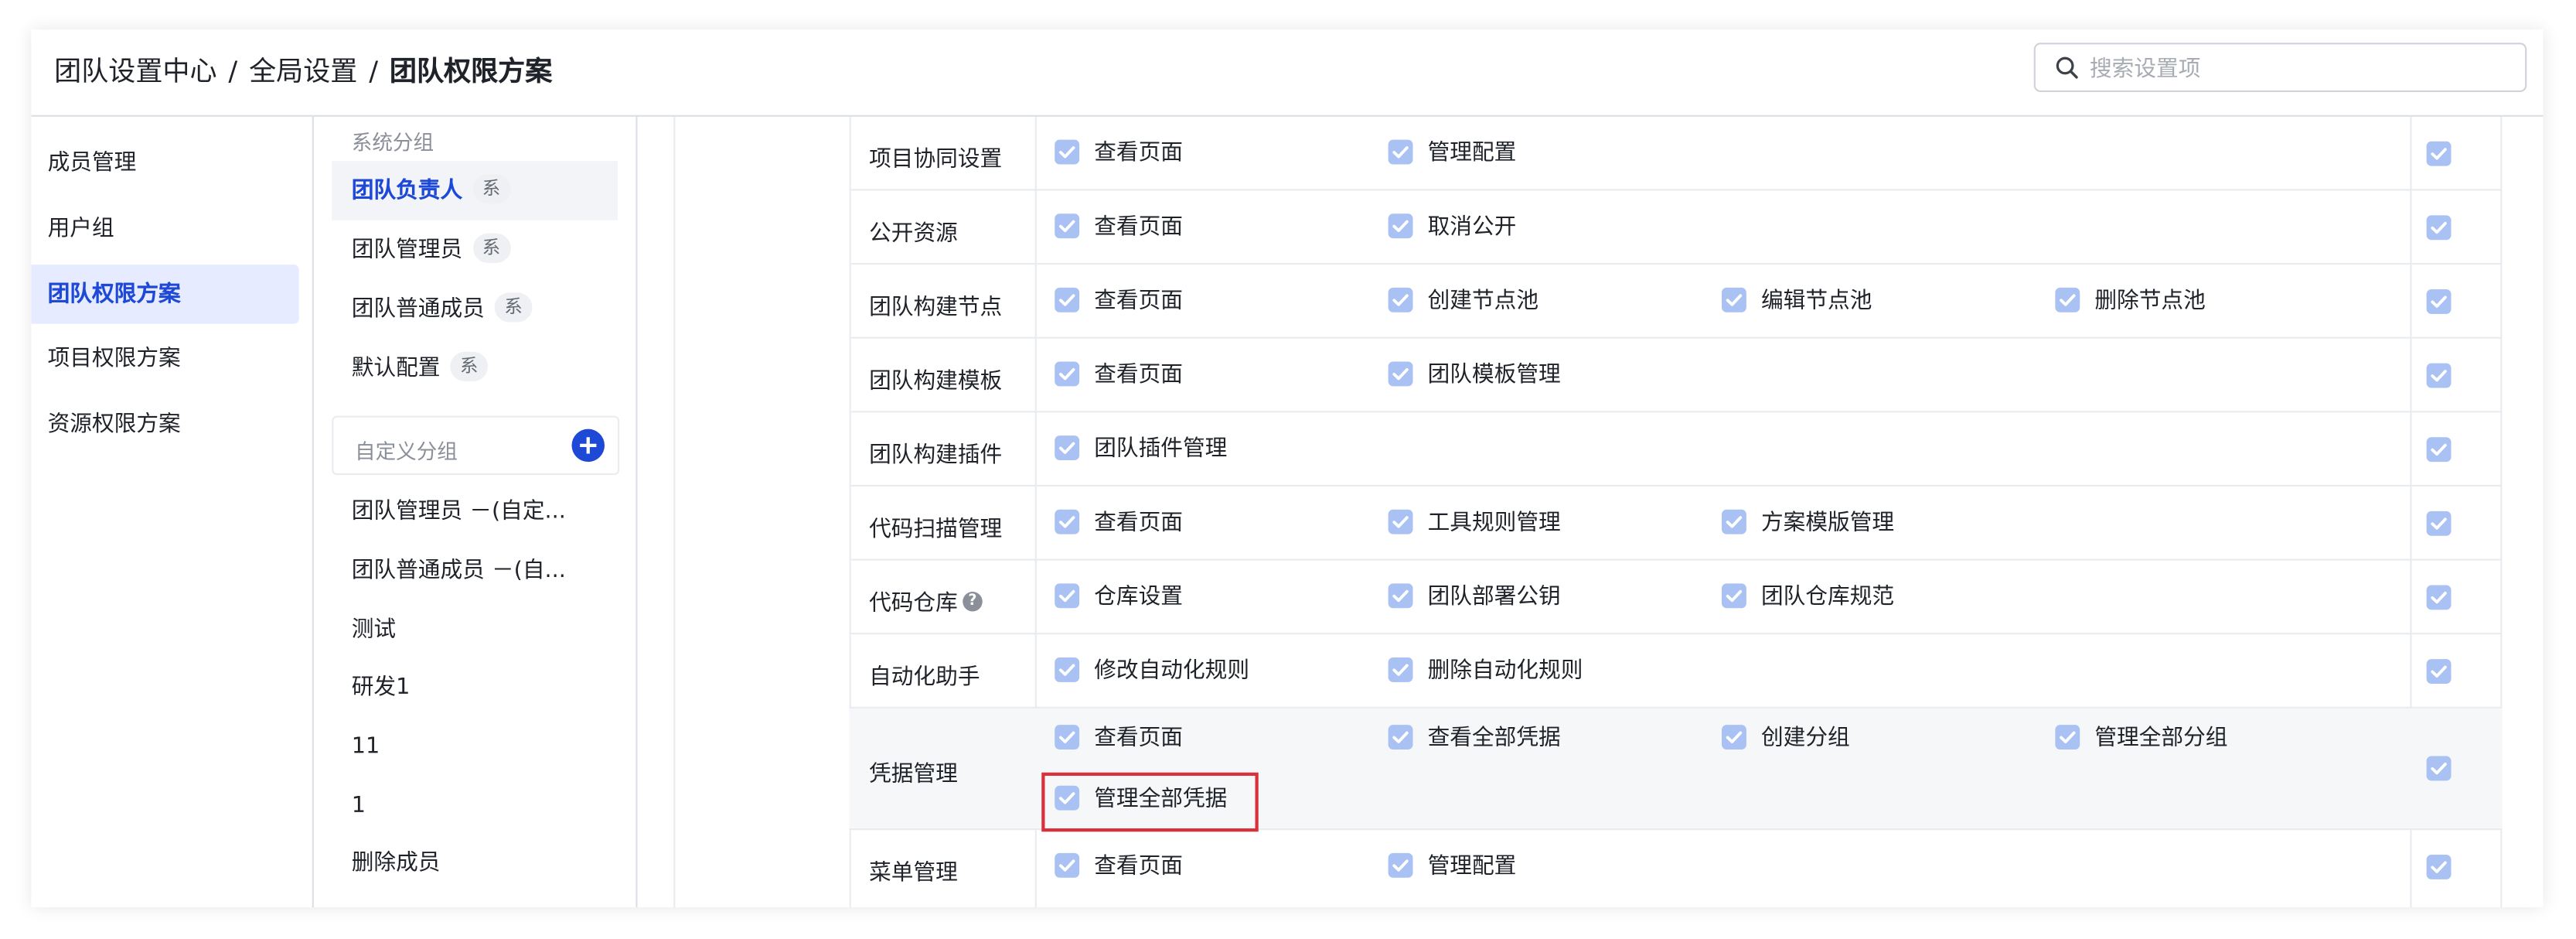 This screenshot has width=2576, height=939. I want to click on role-item-team-owner: 团队负责人系, so click(475, 190).